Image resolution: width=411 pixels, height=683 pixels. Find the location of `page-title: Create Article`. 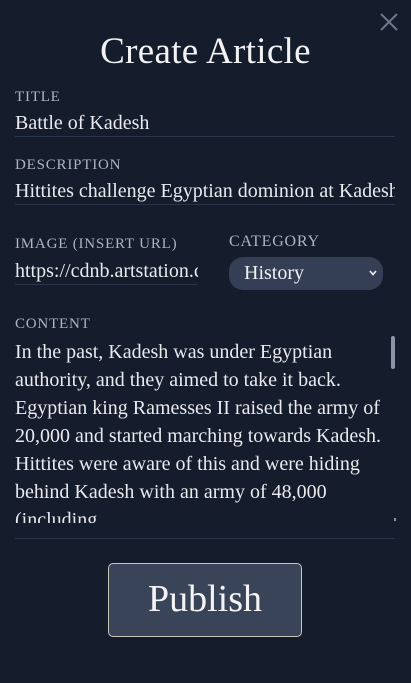

page-title: Create Article is located at coordinates (205, 51).